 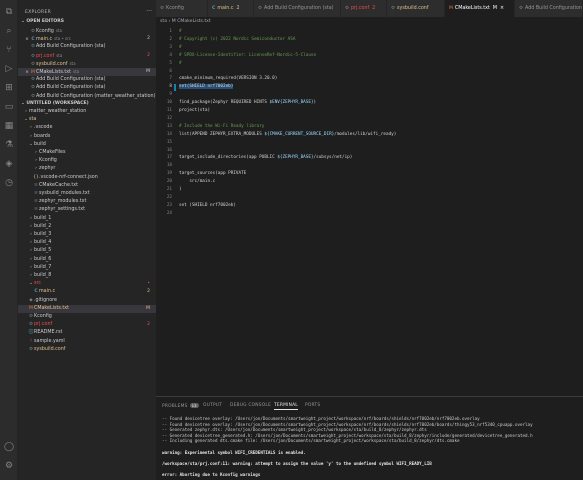 What do you see at coordinates (180, 406) in the screenshot?
I see `panel-tab: PROBLEMS 13` at bounding box center [180, 406].